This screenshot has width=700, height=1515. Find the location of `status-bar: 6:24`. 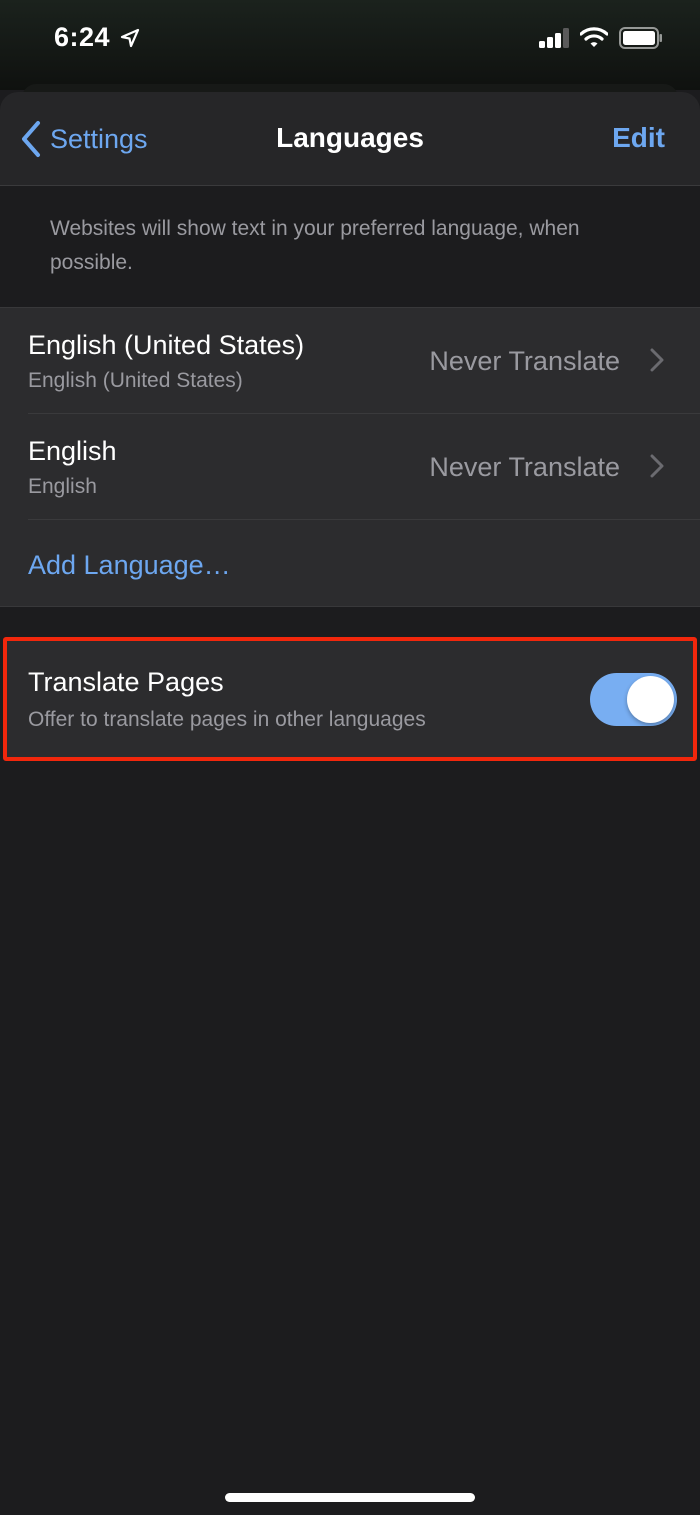

status-bar: 6:24 is located at coordinates (350, 40).